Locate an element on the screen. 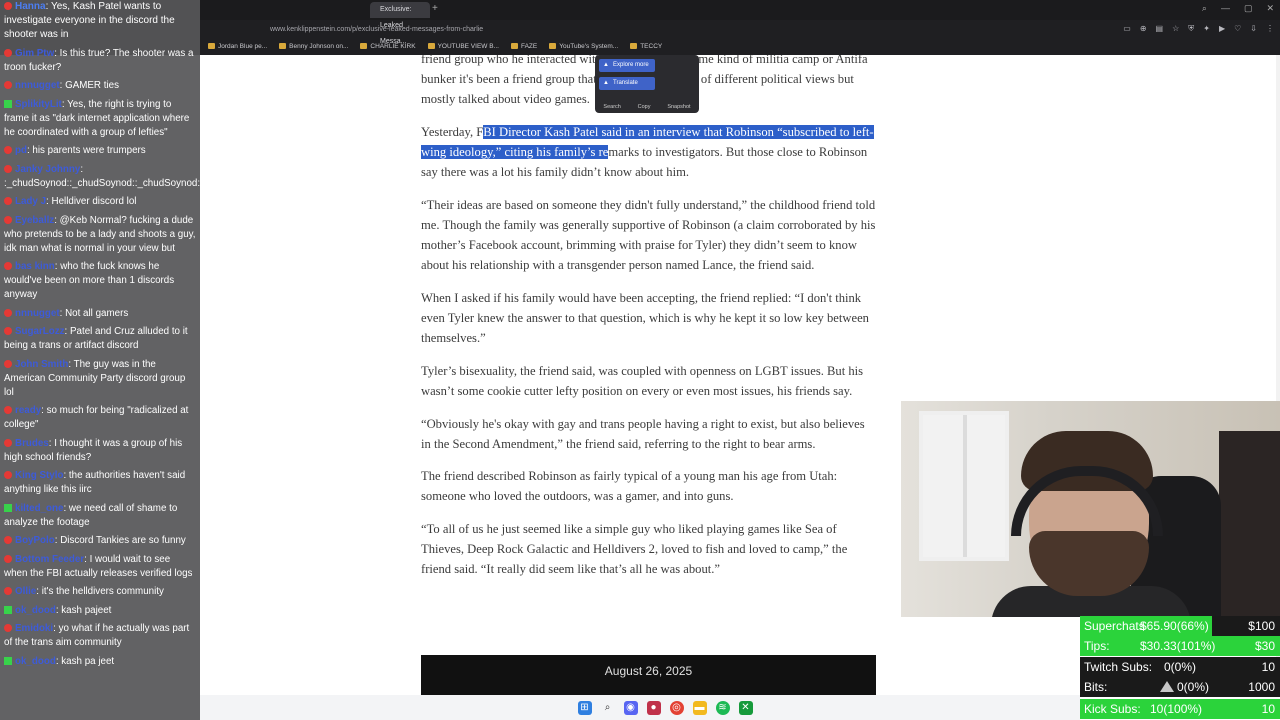 This screenshot has width=1280, height=720. play-icon: ▶ is located at coordinates (1222, 29).